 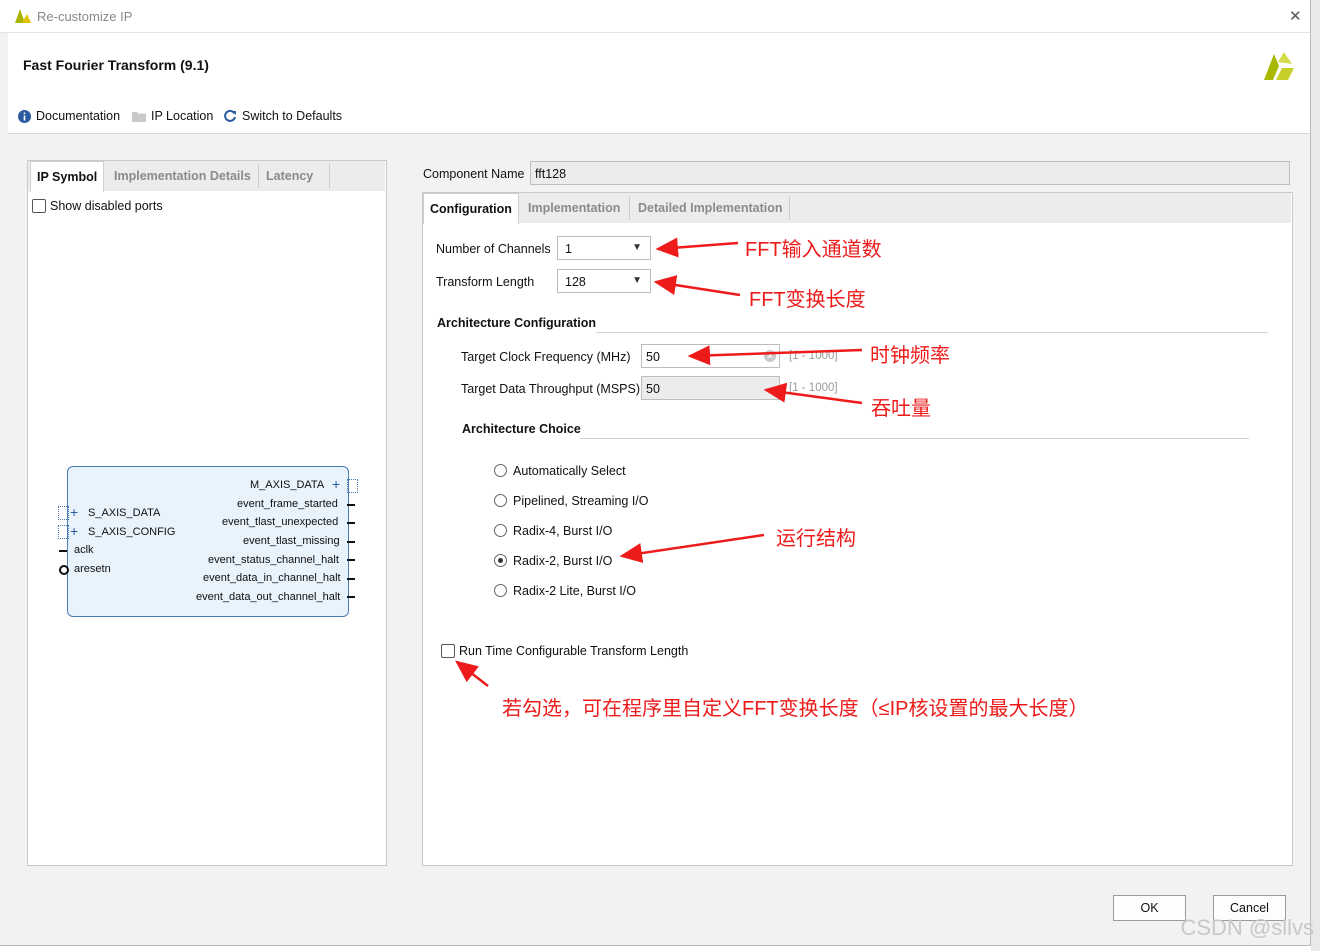 I want to click on annotation-channels: FFT输入通道数, so click(x=813, y=250).